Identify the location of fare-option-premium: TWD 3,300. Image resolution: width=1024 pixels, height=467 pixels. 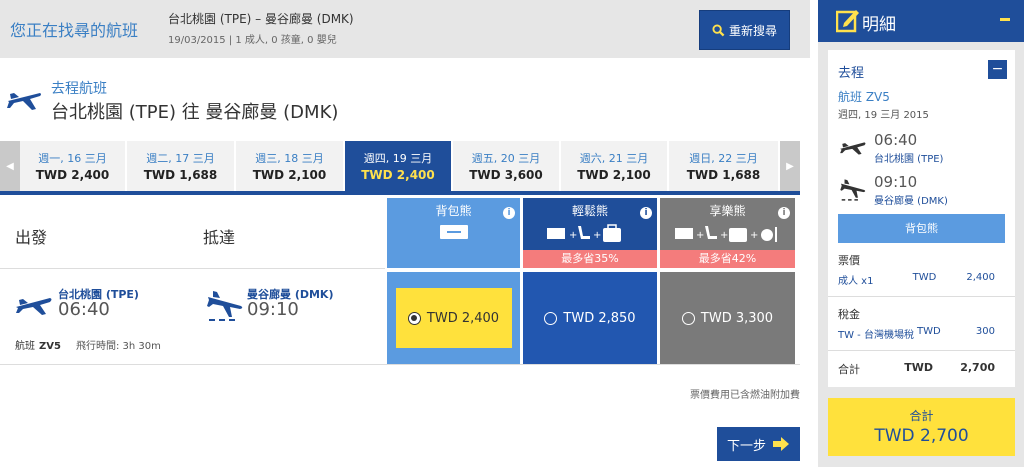
(727, 318).